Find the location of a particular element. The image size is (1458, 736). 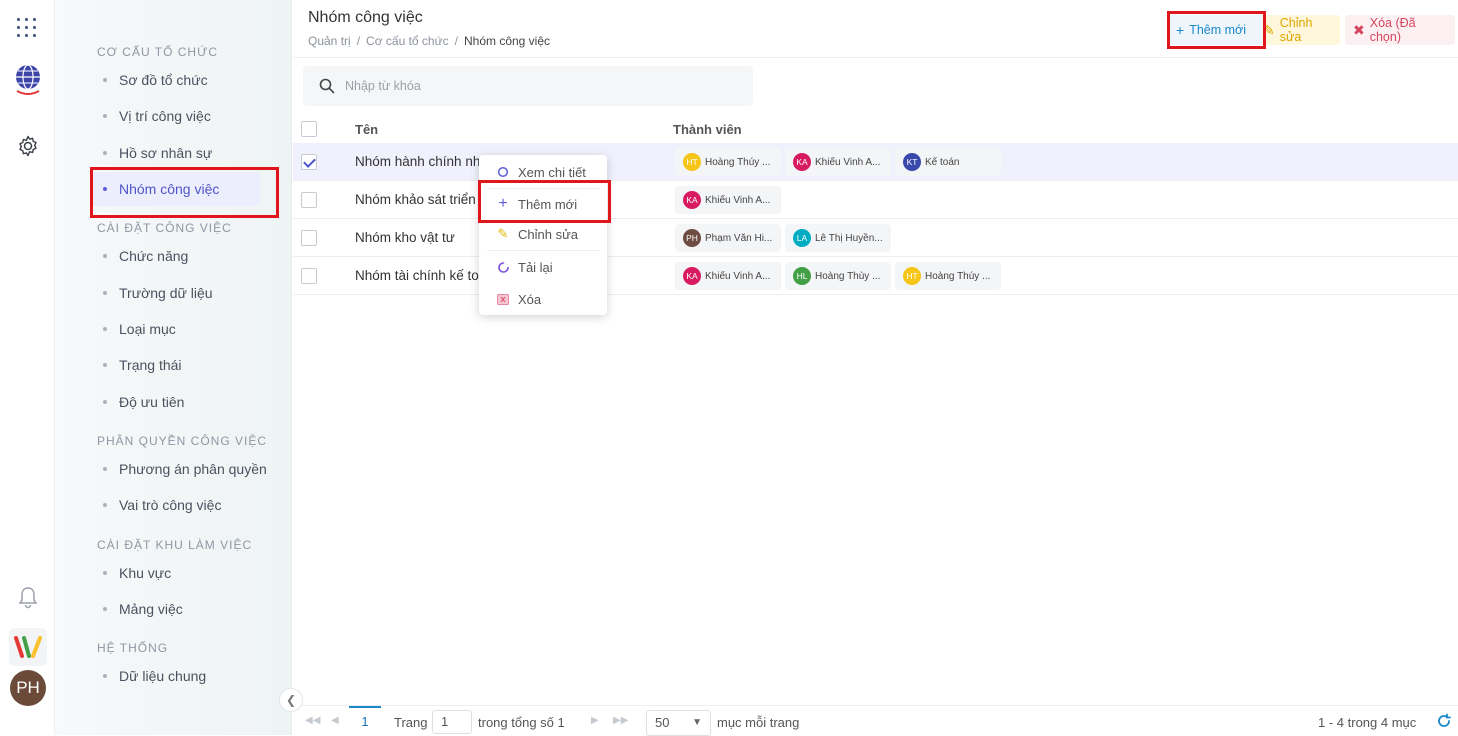

add-button: + Thêm mới is located at coordinates (1216, 30).